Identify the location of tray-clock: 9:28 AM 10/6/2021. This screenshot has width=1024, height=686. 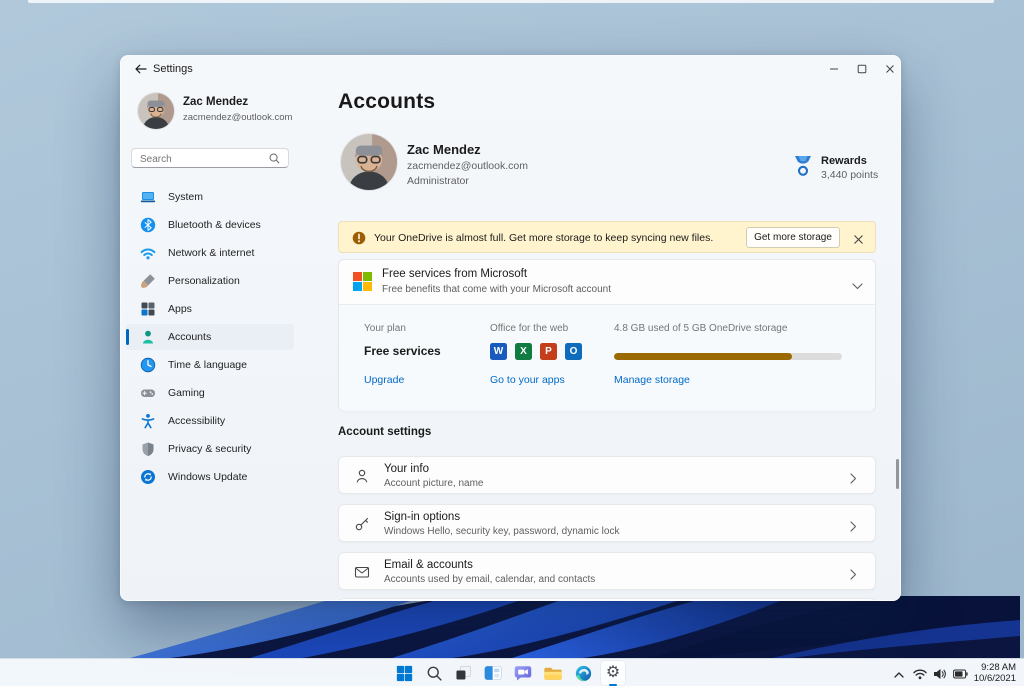
(995, 673).